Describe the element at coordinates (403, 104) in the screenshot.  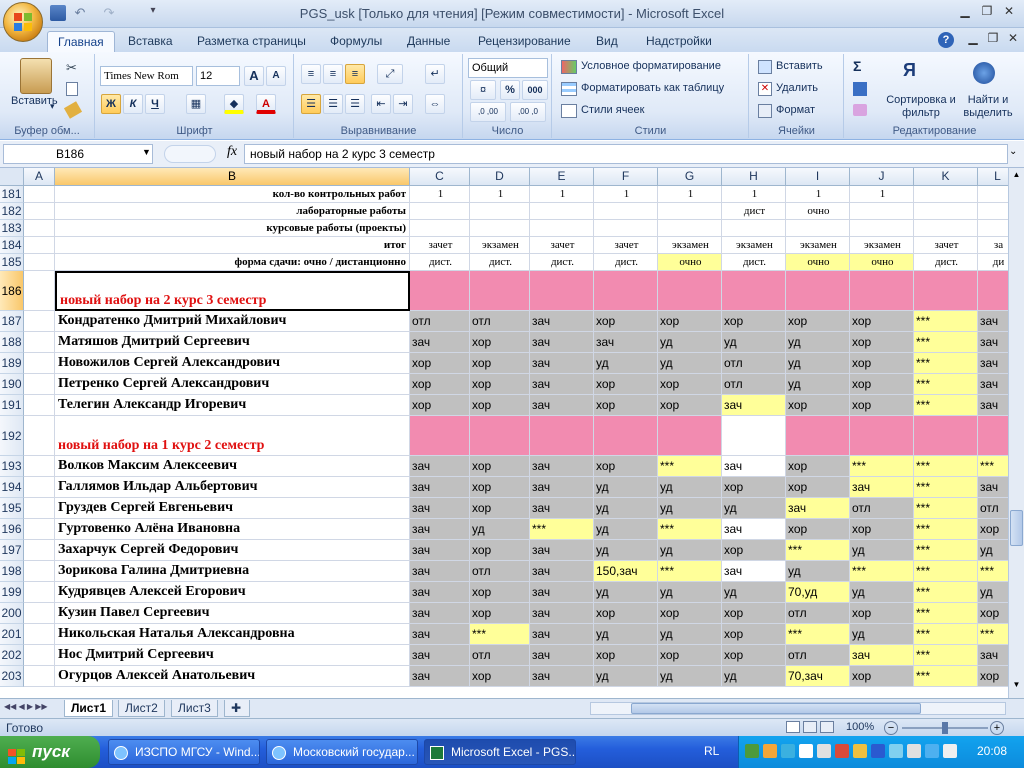
I see `increase-indent-icon: ⇥` at that location.